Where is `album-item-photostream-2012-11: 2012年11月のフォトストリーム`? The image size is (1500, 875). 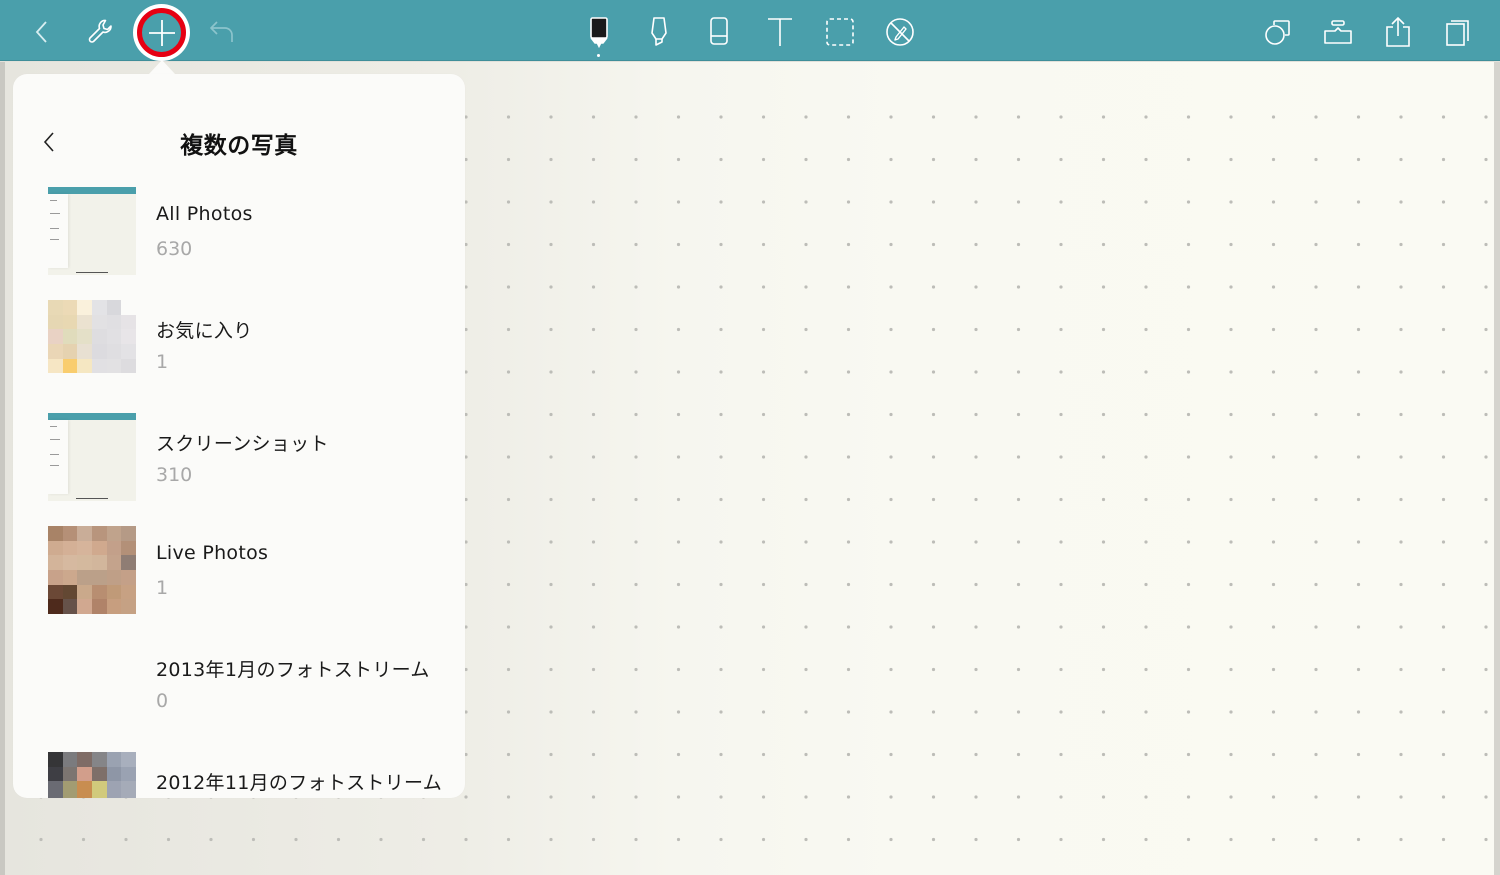 album-item-photostream-2012-11: 2012年11月のフォトストリーム is located at coordinates (239, 775).